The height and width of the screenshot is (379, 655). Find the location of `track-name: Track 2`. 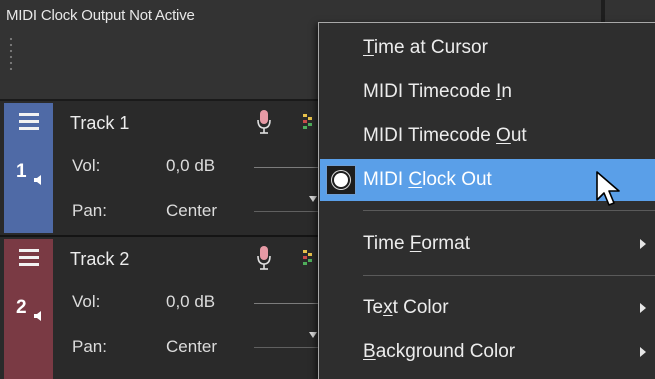

track-name: Track 2 is located at coordinates (99, 259).